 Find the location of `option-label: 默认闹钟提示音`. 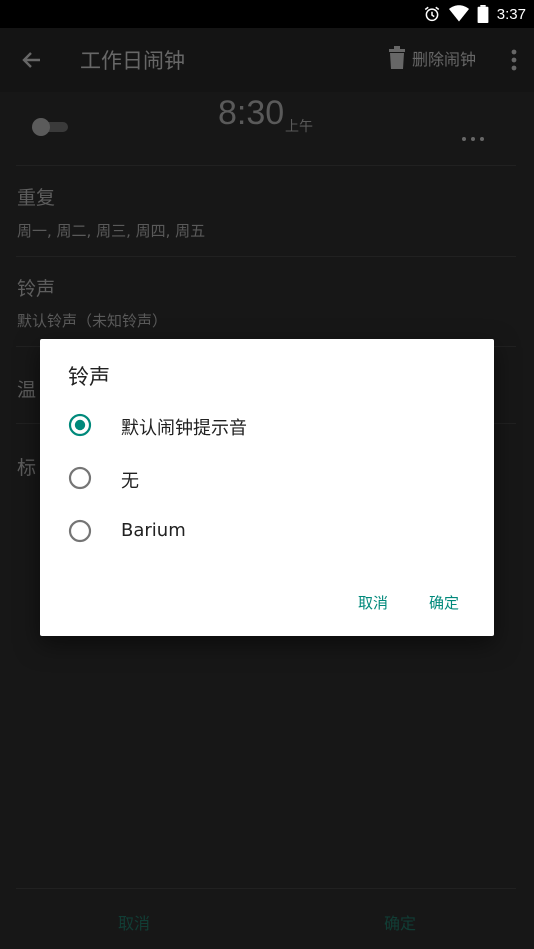

option-label: 默认闹钟提示音 is located at coordinates (184, 428).